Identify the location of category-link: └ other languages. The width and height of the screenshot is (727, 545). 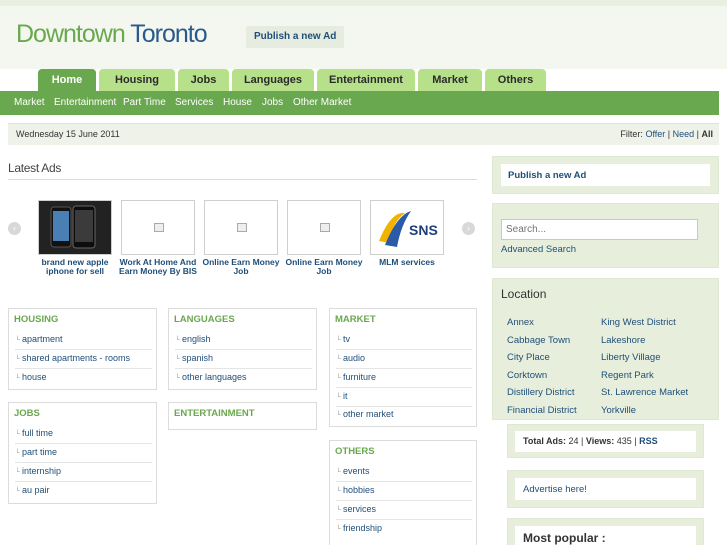
(211, 377).